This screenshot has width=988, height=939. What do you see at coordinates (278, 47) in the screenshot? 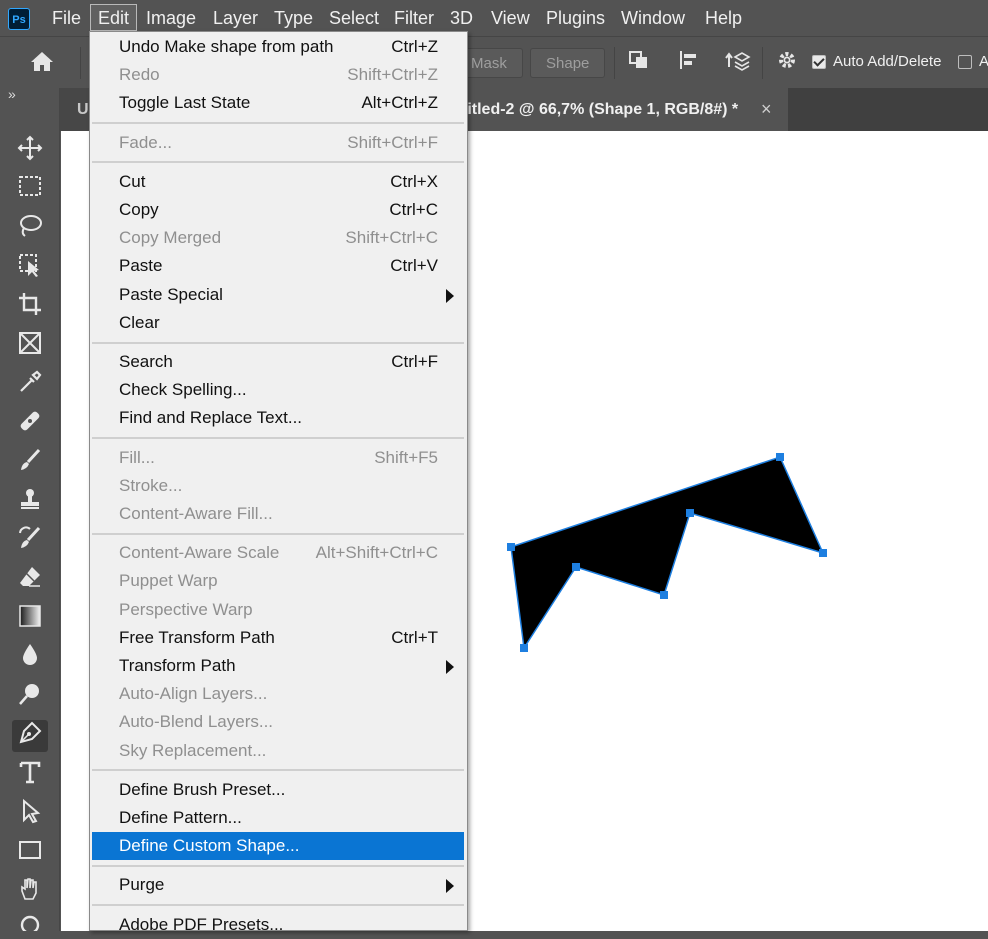
I see `menu-item-undo-make-shape-from-path: Undo Make shape from path Ctrl+Z` at bounding box center [278, 47].